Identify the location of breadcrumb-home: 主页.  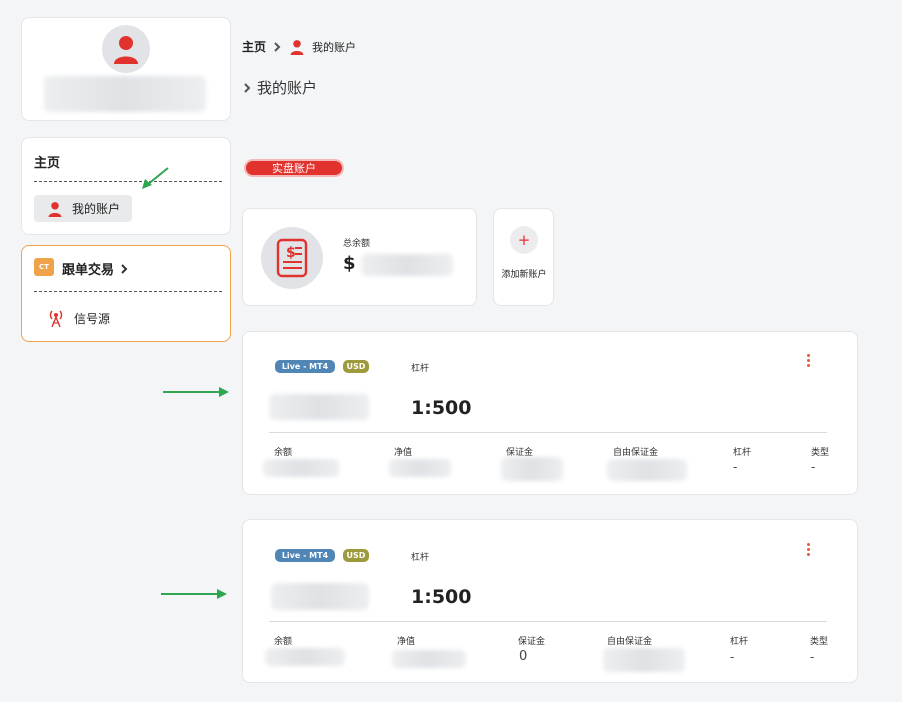
(254, 46).